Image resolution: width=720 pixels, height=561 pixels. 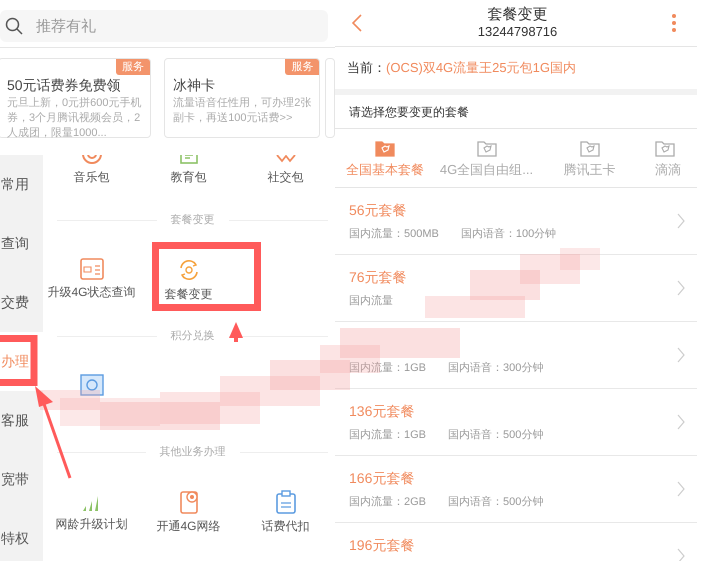 What do you see at coordinates (19, 360) in the screenshot?
I see `highlight-frame` at bounding box center [19, 360].